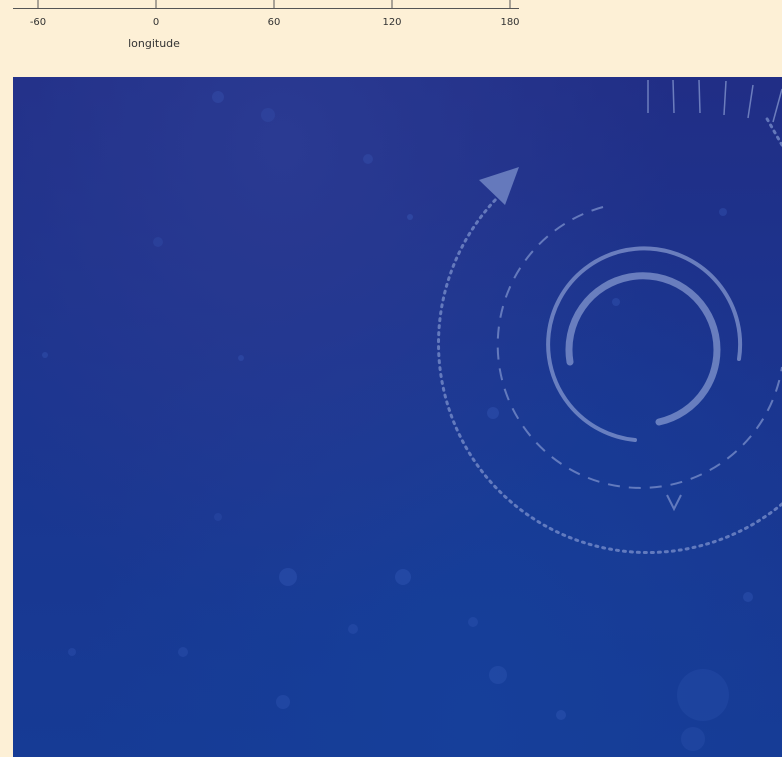  Describe the element at coordinates (266, 25) in the screenshot. I see `x-axis: -60 0 60 120 180 longitude` at that location.